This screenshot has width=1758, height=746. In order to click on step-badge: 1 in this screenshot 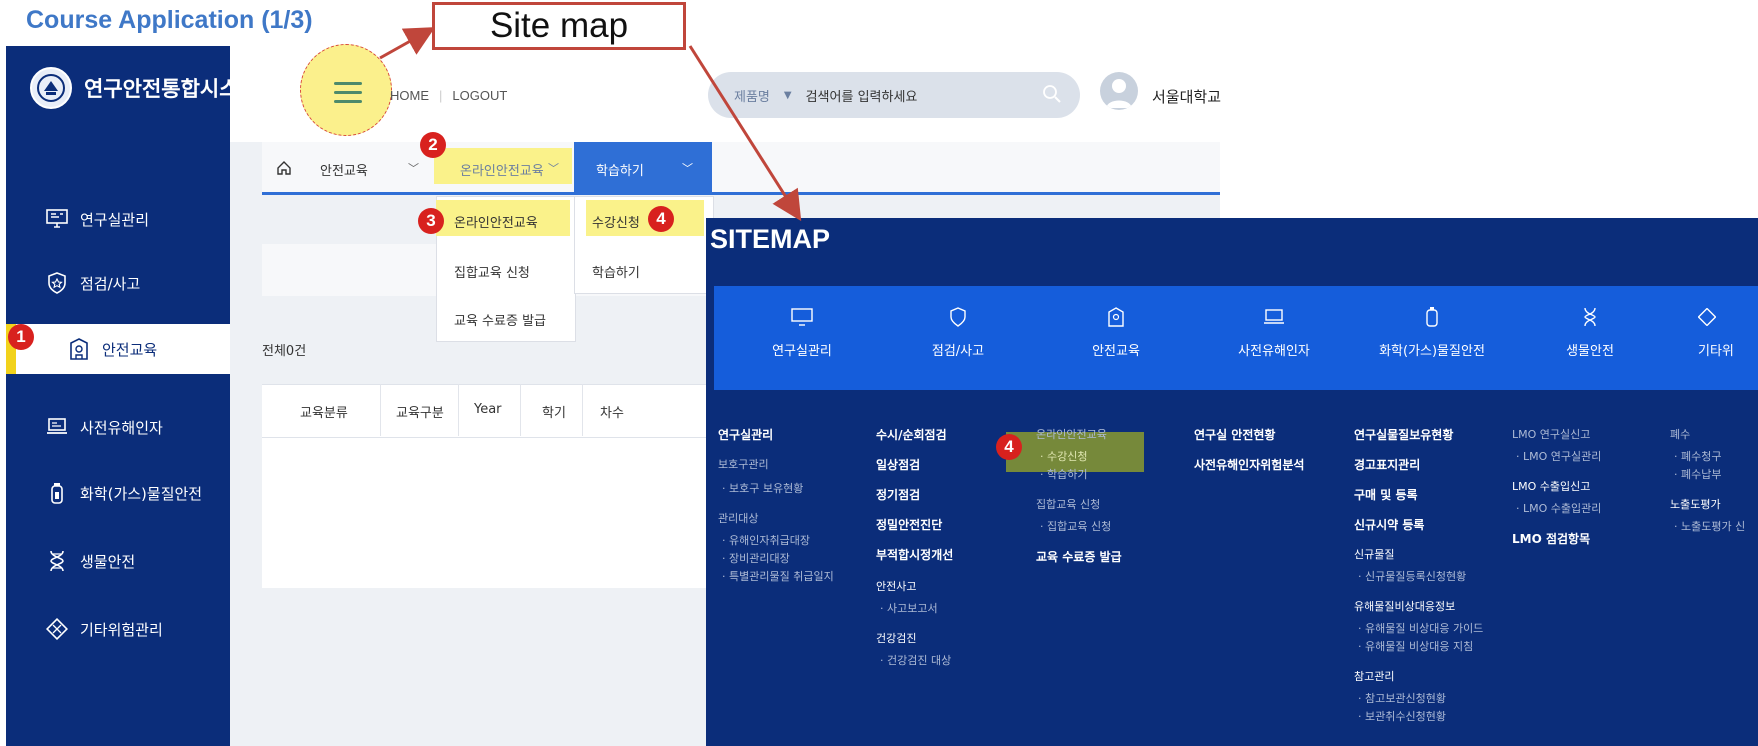, I will do `click(21, 337)`.